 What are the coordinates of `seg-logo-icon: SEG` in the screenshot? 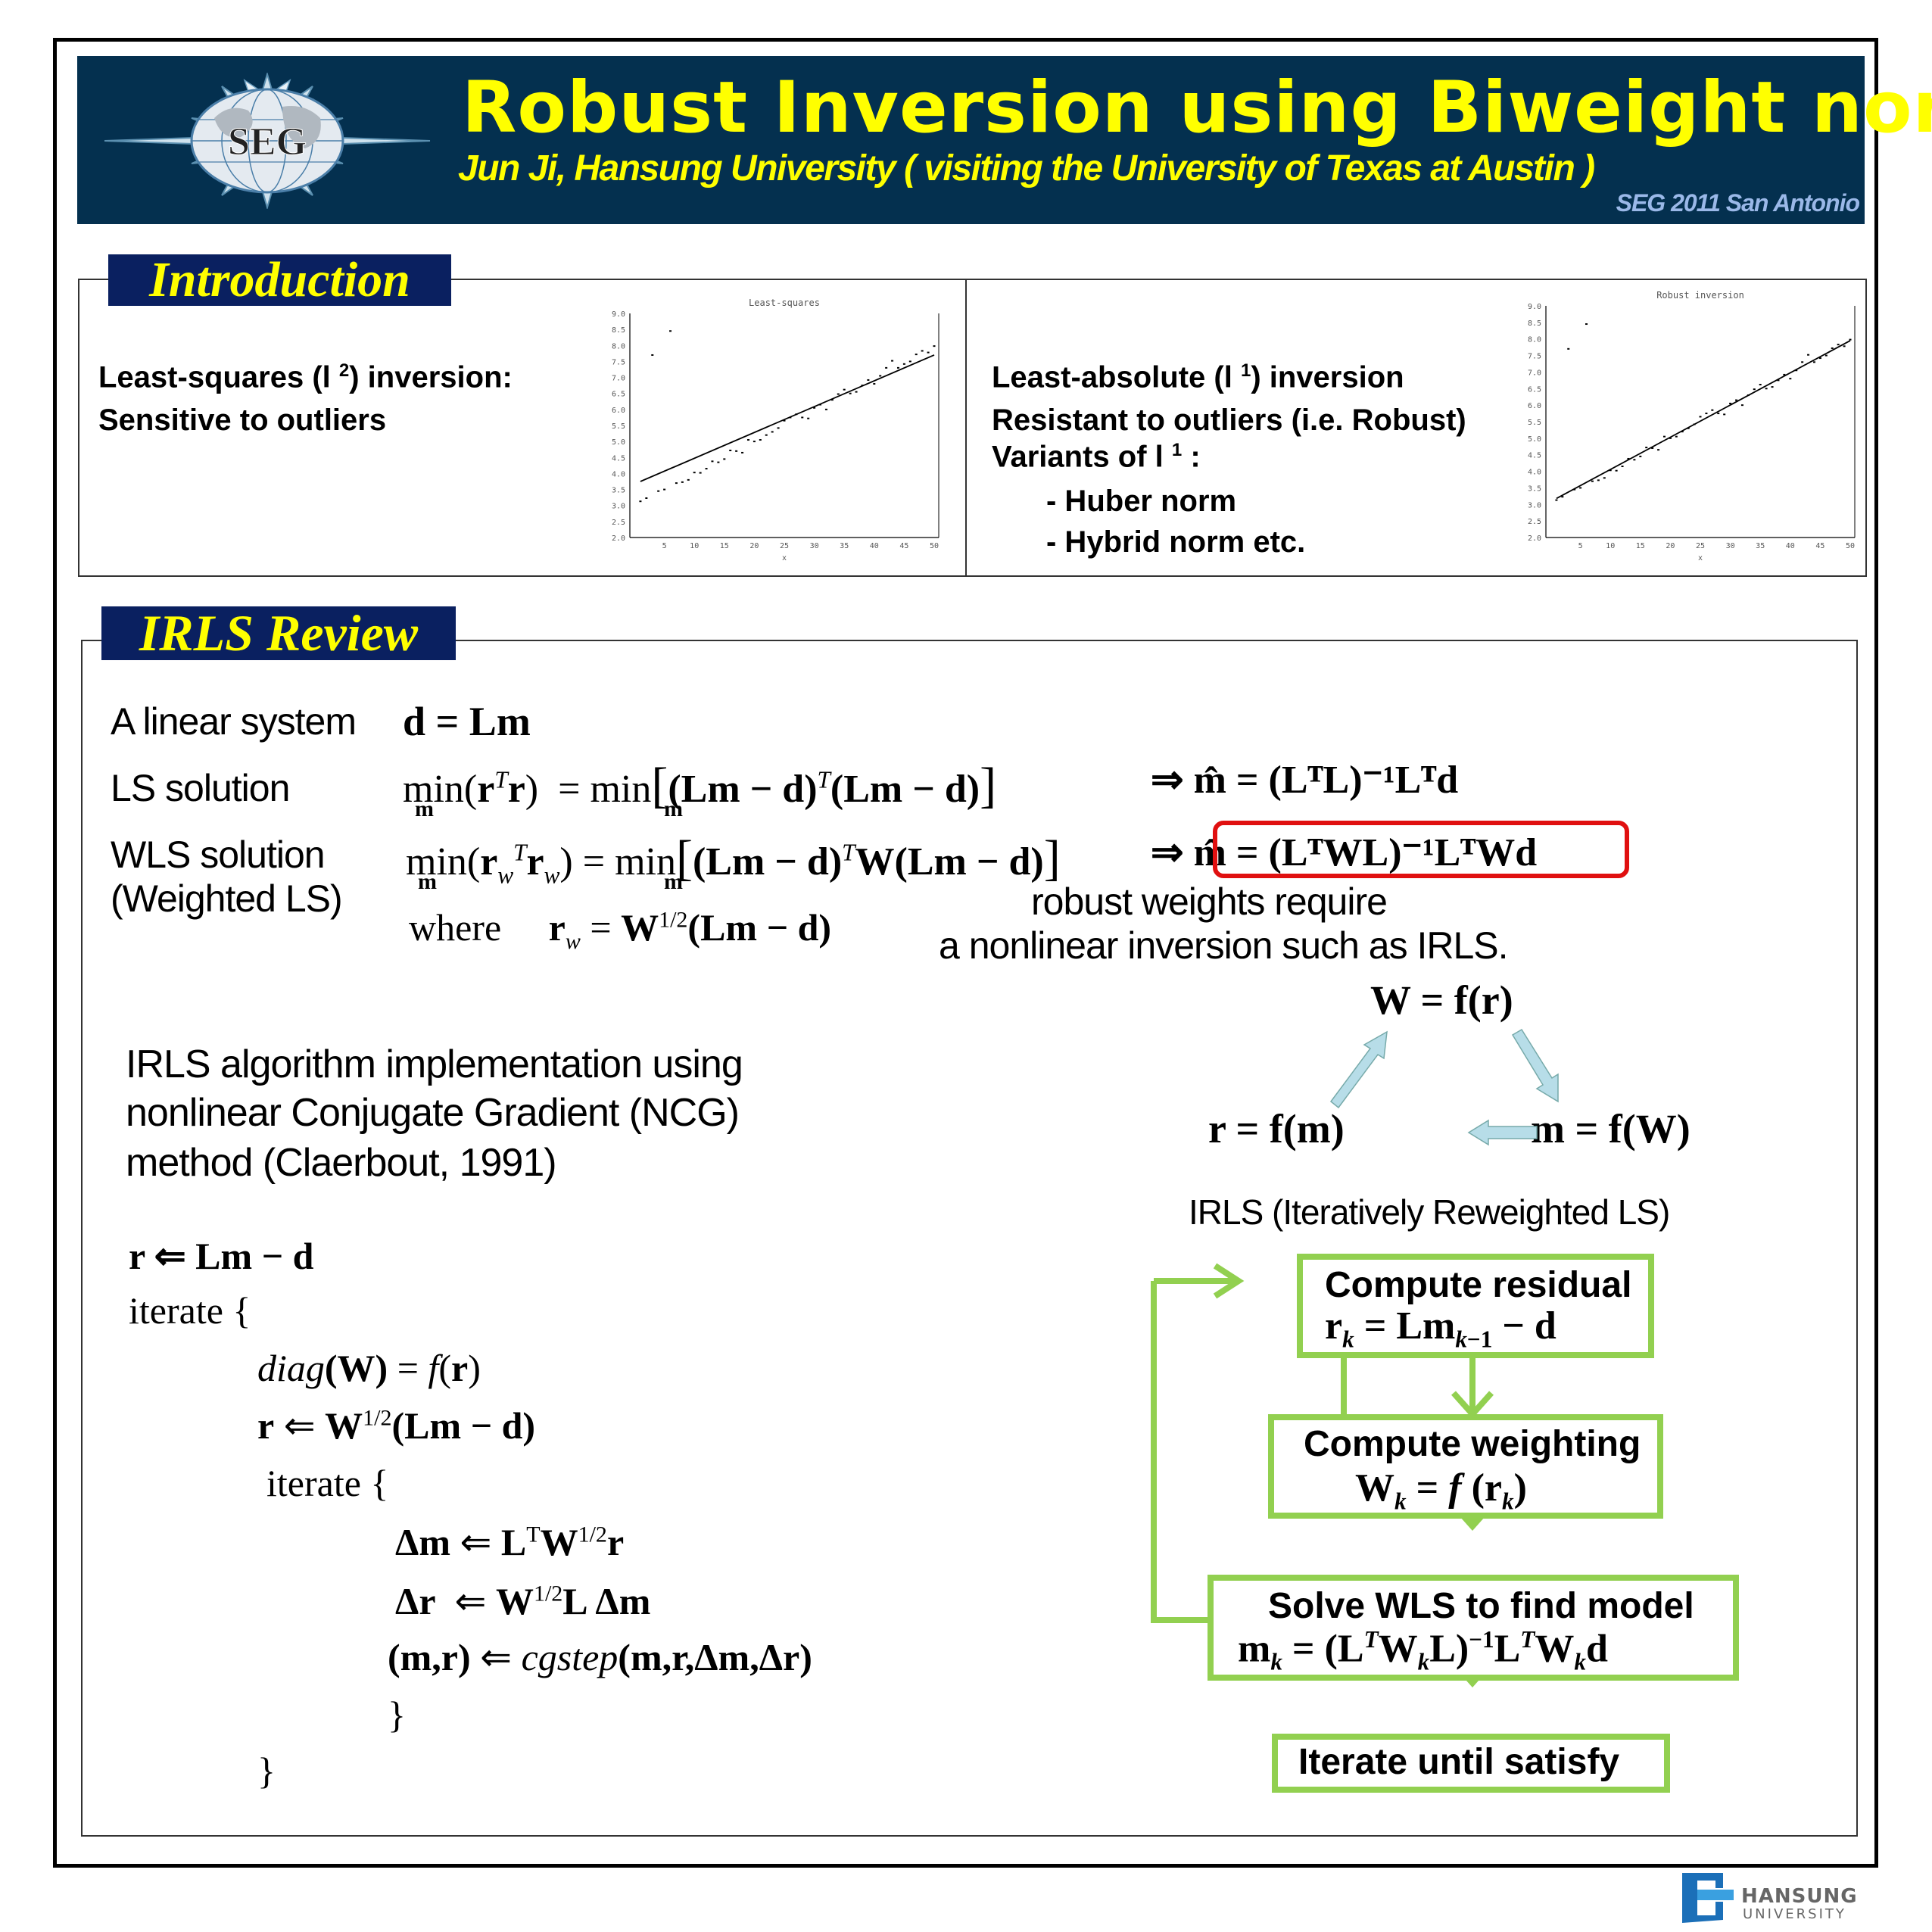 It's located at (267, 141).